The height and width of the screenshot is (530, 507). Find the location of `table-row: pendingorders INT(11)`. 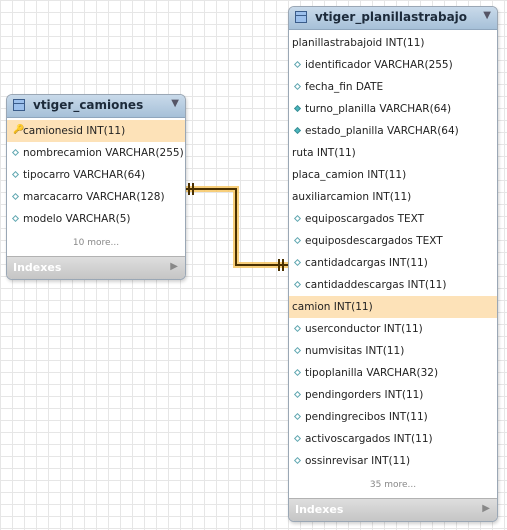

table-row: pendingorders INT(11) is located at coordinates (393, 395).